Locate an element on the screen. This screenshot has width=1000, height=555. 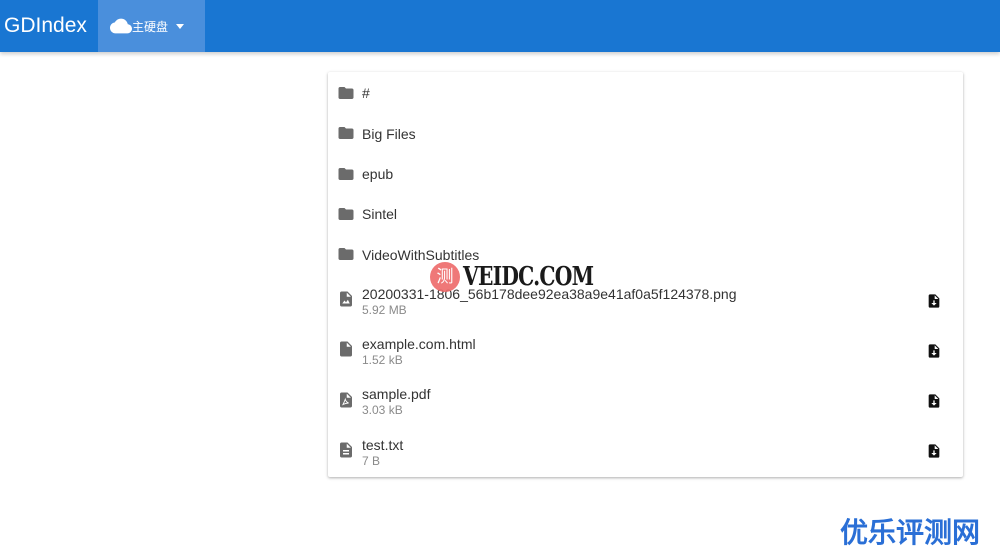
image-file-icon is located at coordinates (346, 299).